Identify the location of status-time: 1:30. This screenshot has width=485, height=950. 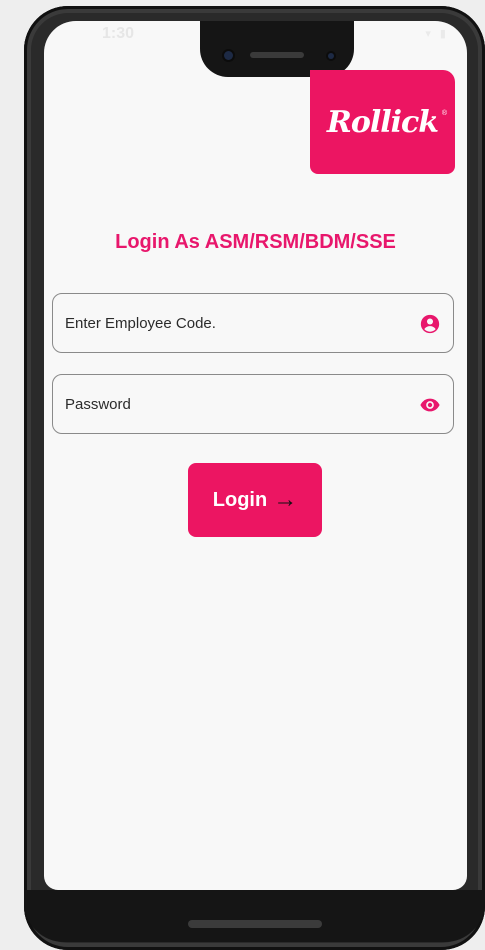
(118, 33).